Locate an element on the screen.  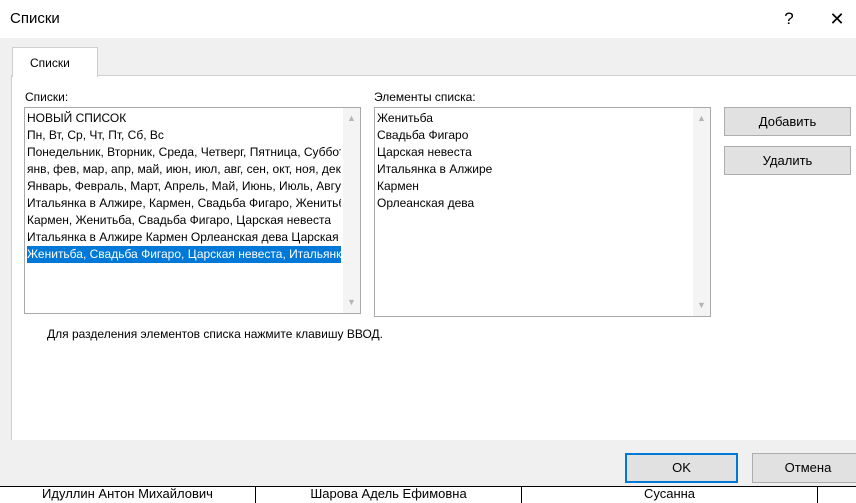
lists-label: Списки: is located at coordinates (47, 97).